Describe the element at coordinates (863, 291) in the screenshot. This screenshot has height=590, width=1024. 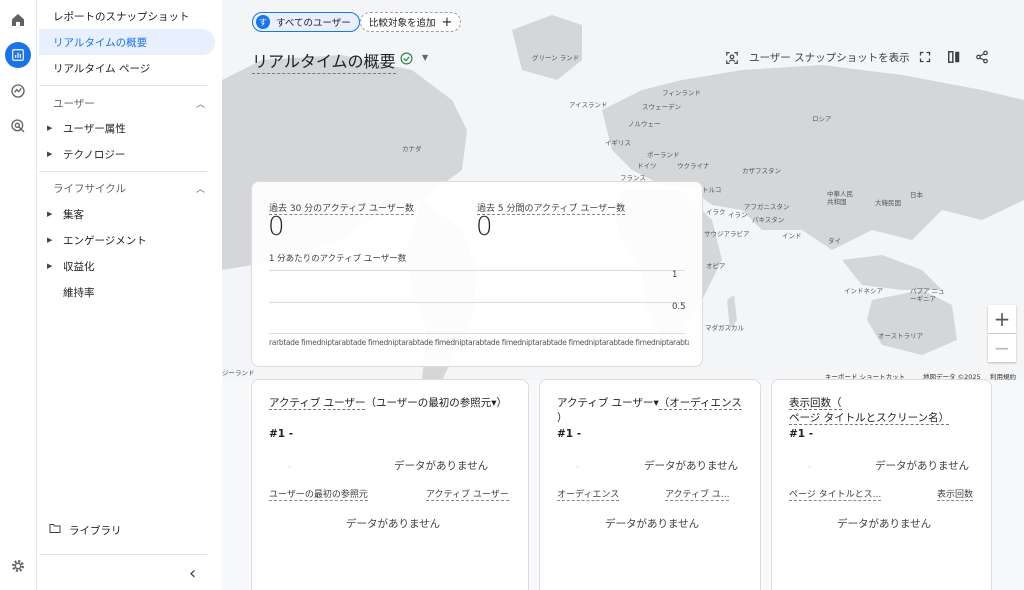
I see `map-label: インドネシア` at that location.